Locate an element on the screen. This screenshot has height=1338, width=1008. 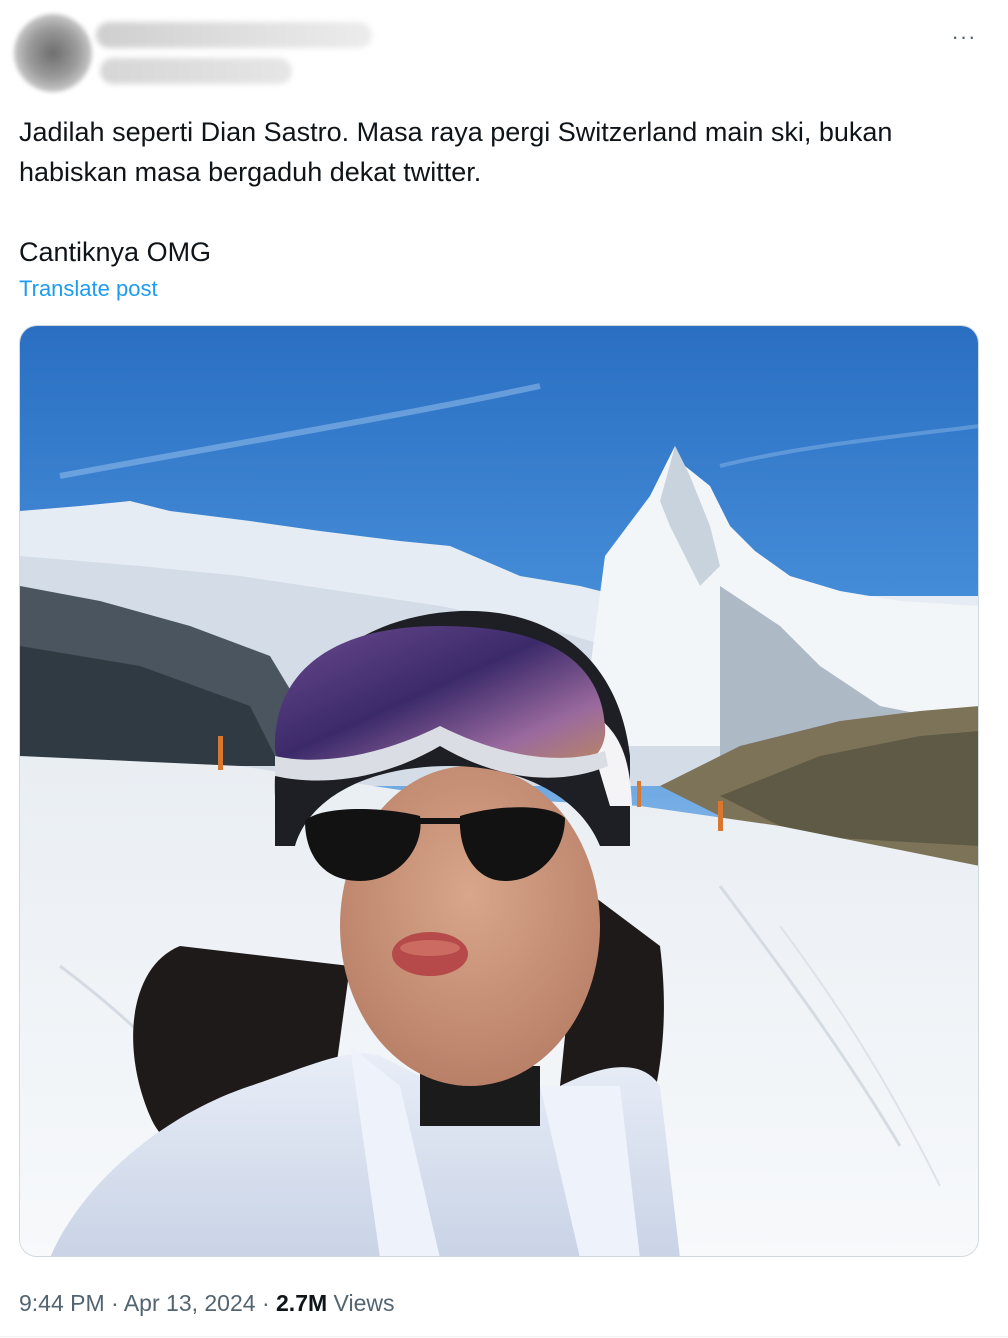
more-options-icon: ··· is located at coordinates (964, 39).